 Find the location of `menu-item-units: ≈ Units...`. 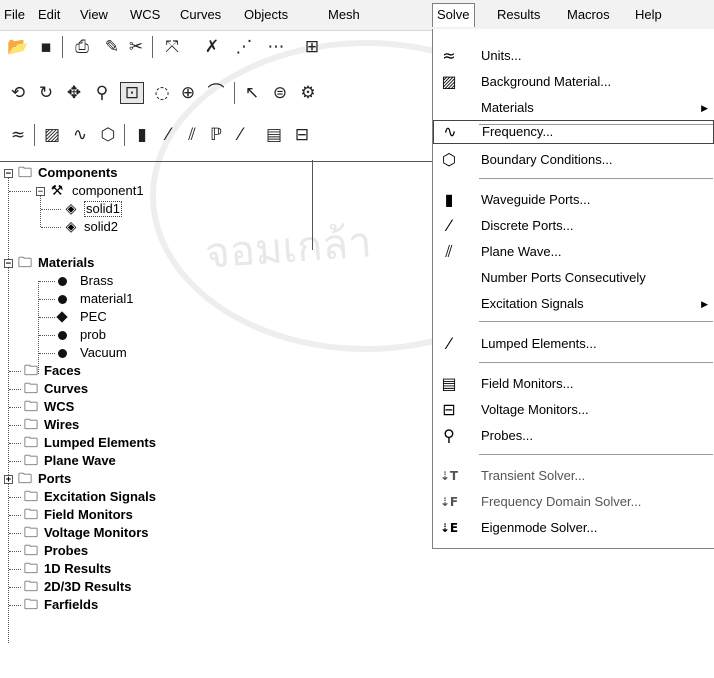

menu-item-units: ≈ Units... is located at coordinates (573, 56).